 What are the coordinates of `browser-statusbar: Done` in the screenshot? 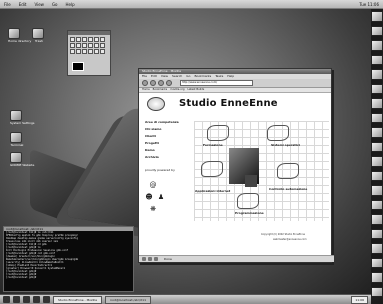 It's located at (236, 258).